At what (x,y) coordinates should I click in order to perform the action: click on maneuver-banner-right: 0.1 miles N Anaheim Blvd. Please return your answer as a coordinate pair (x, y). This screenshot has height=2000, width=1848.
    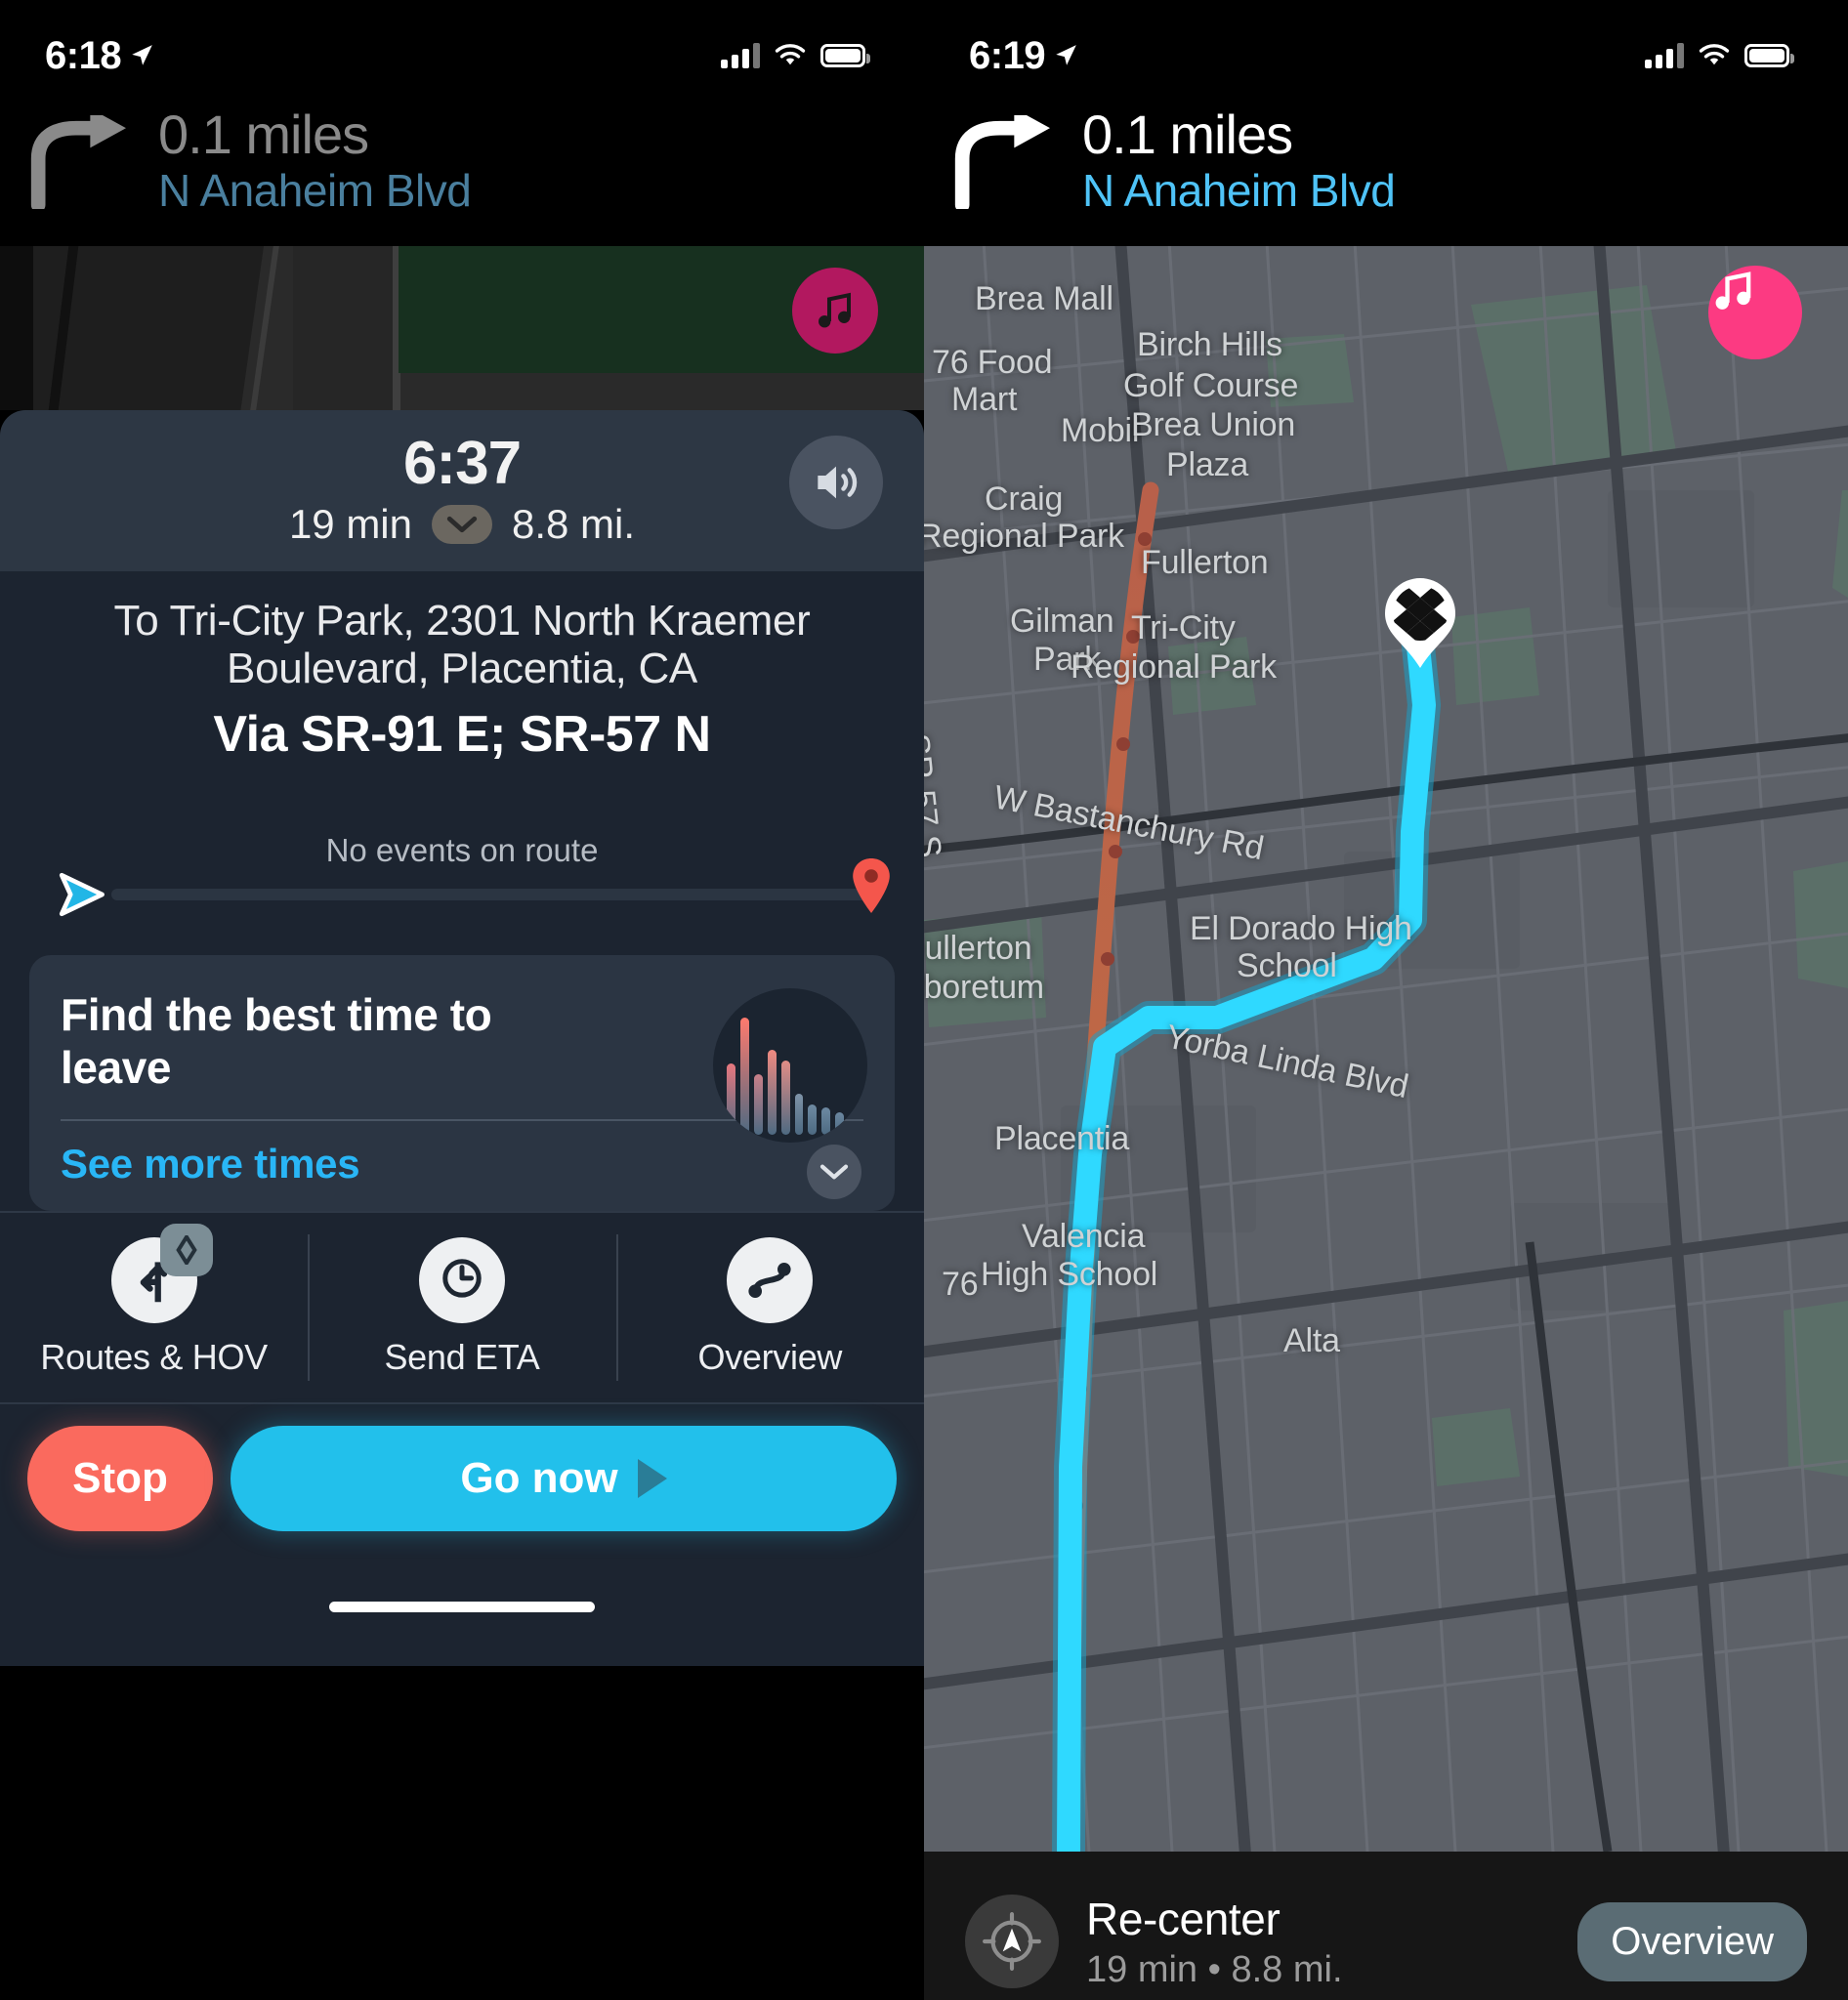
    Looking at the image, I should click on (1386, 170).